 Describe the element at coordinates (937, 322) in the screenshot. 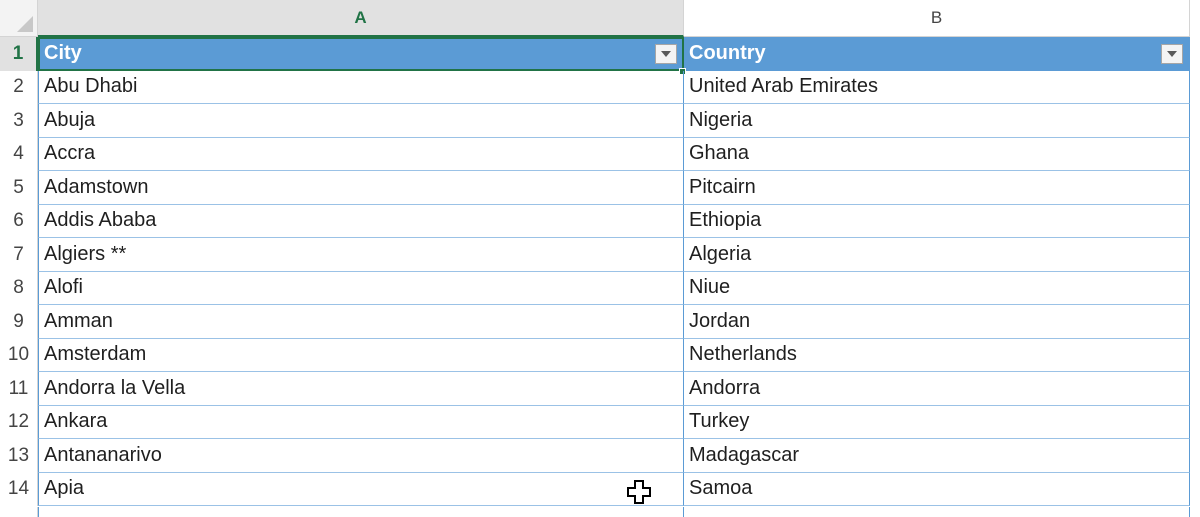

I see `country-cell: Jordan` at that location.